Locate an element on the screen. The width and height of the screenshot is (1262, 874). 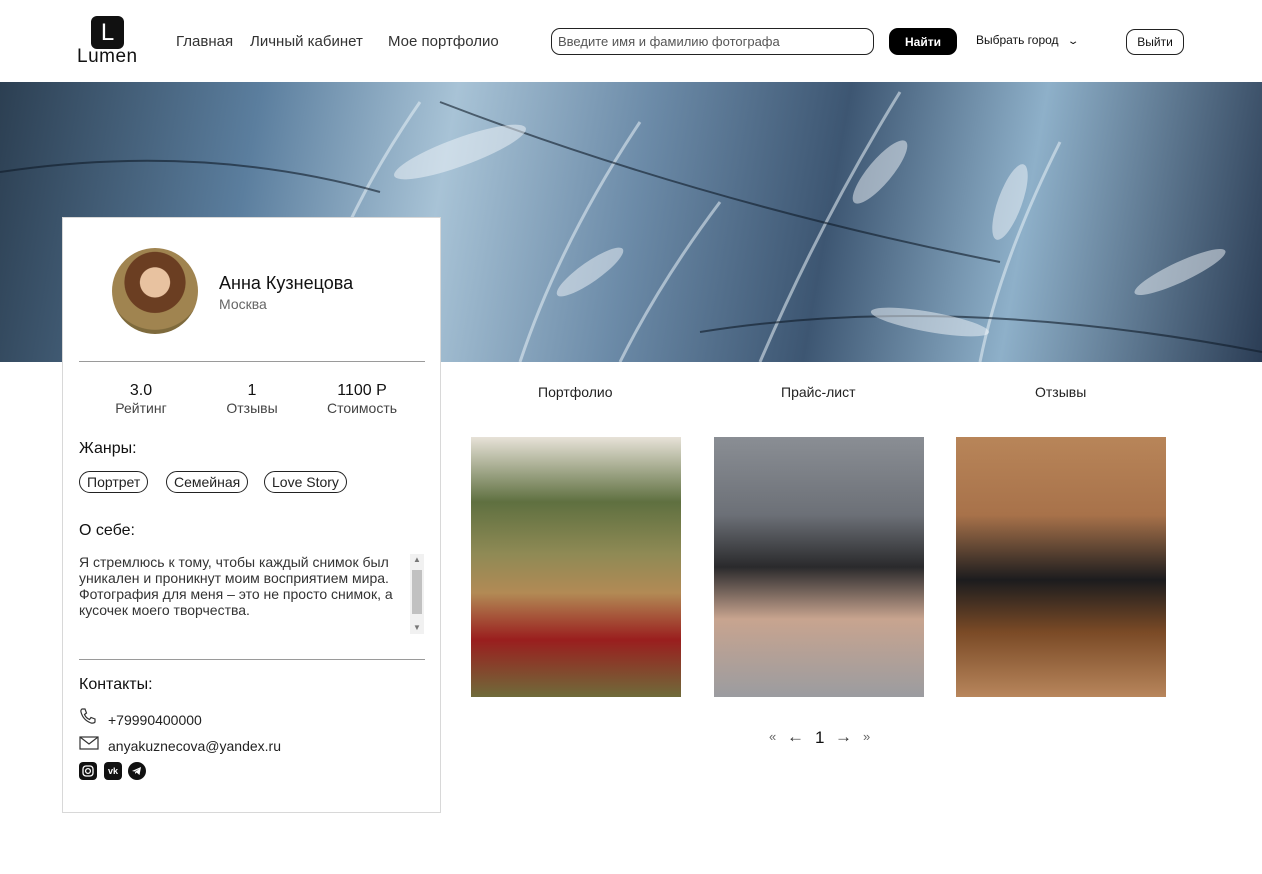
telegram-icon is located at coordinates (137, 771).